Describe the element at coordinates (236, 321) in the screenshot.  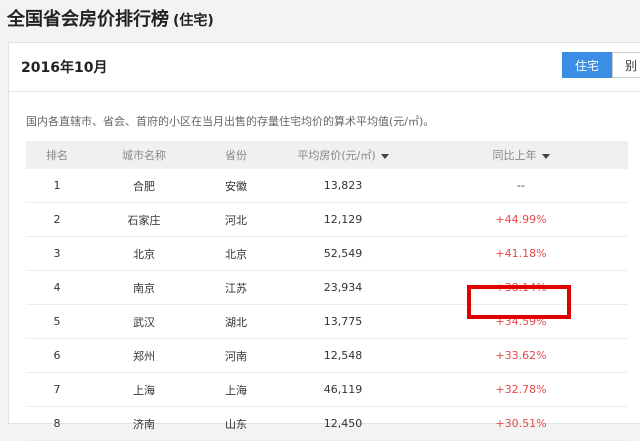
I see `cell-province: 湖北` at that location.